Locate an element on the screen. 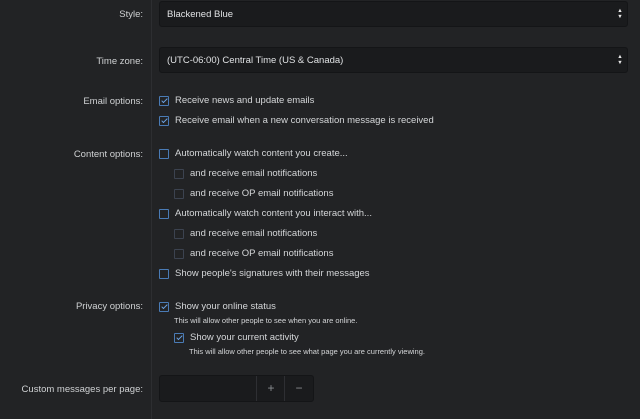 This screenshot has width=640, height=419. watch-created-email-checkbox: and receive email notifications is located at coordinates (245, 173).